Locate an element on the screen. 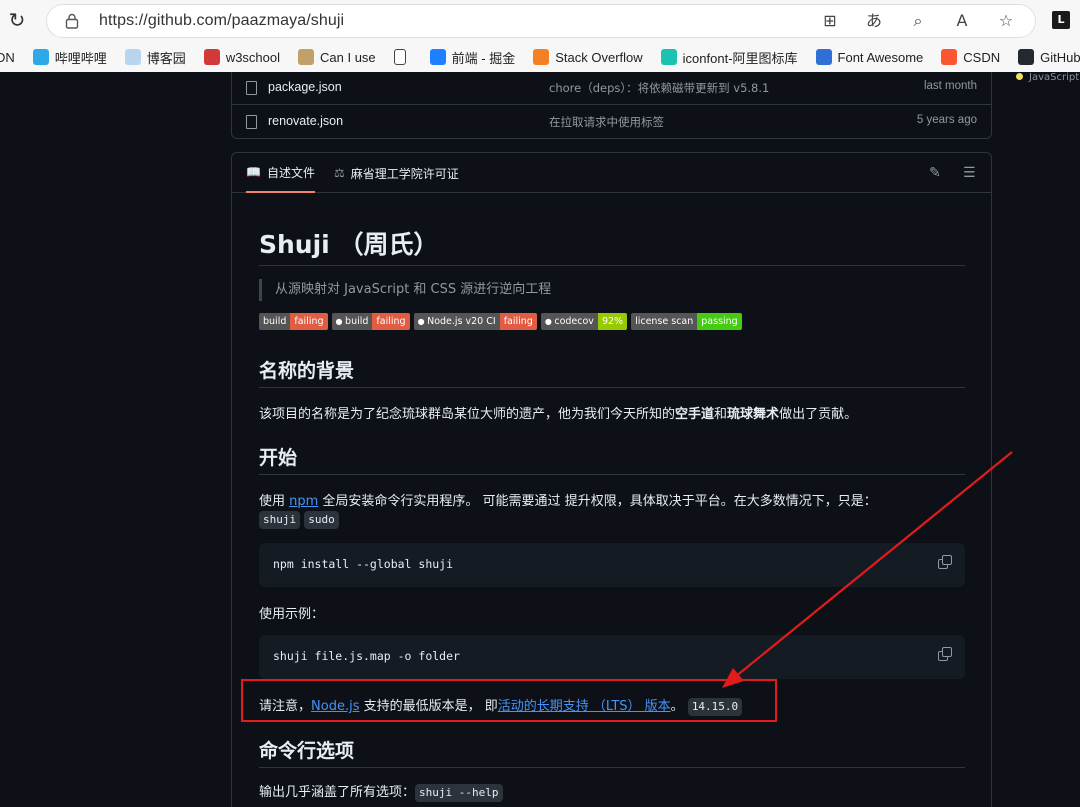 The image size is (1080, 807). bookmark-item: iconfont-阿里图标库 is located at coordinates (729, 57).